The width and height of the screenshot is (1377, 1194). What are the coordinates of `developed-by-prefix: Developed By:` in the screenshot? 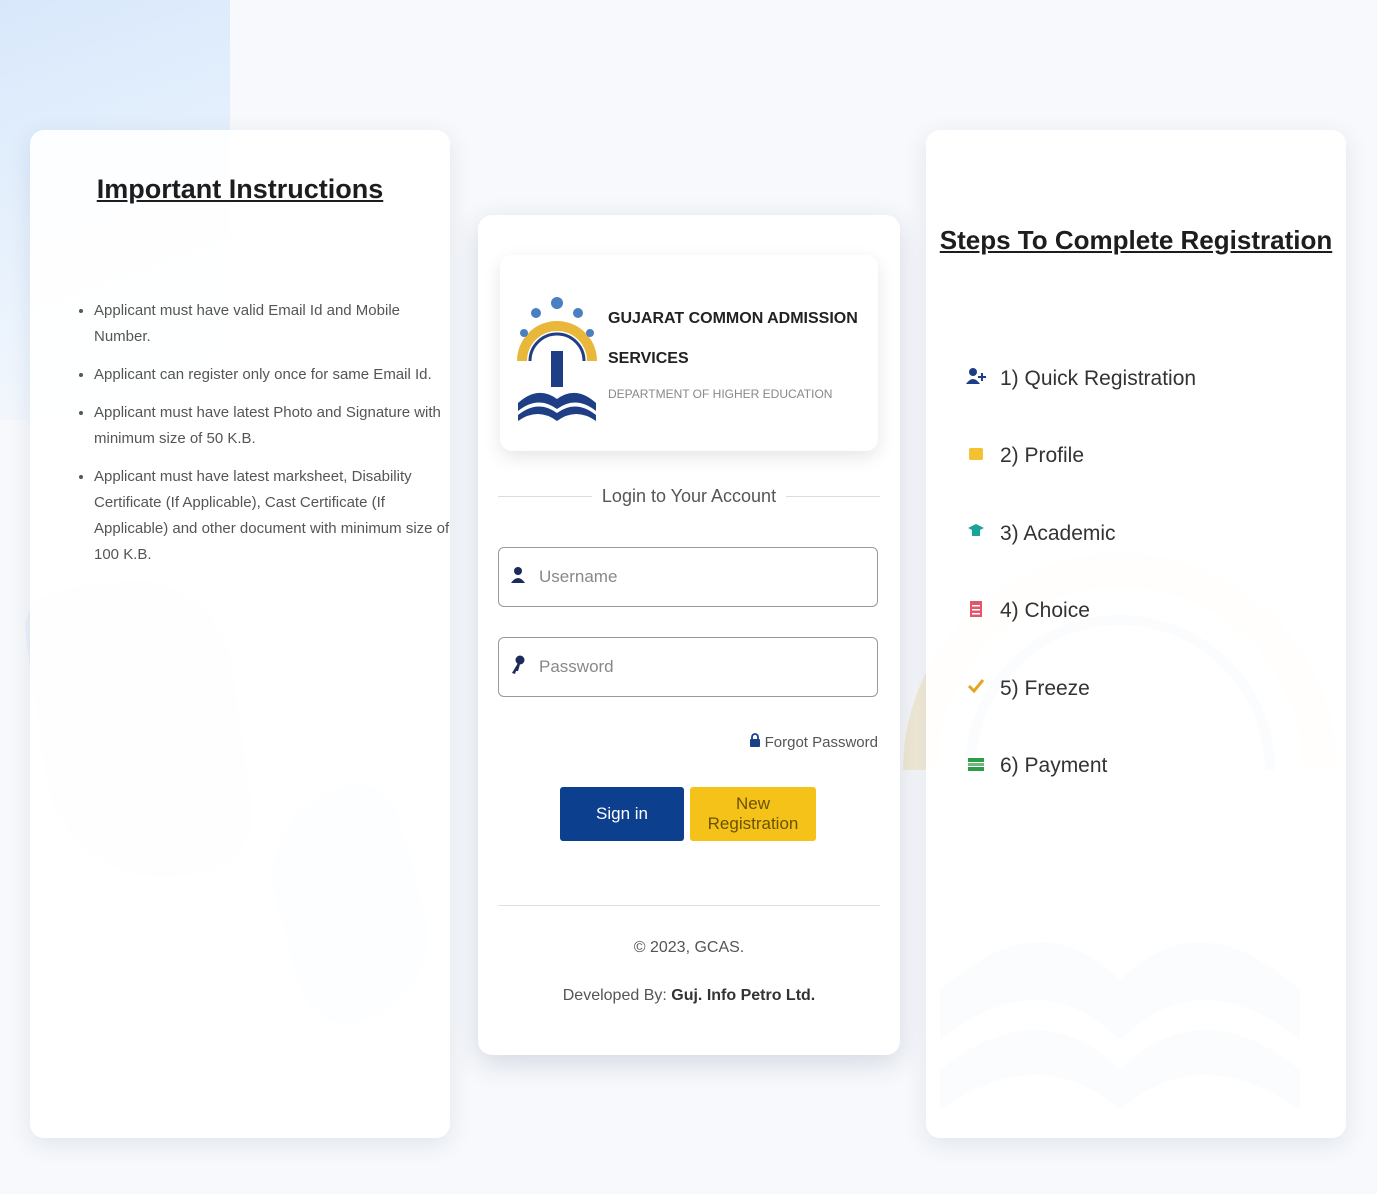 It's located at (617, 995).